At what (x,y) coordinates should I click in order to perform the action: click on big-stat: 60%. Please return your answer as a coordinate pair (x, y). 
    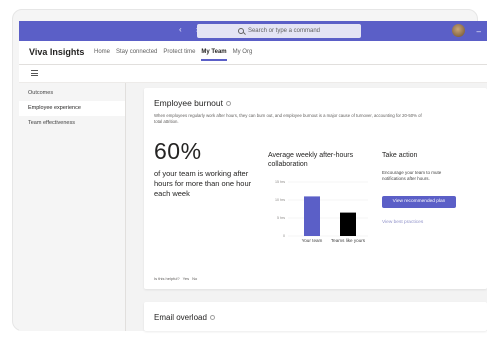
    Looking at the image, I should click on (178, 151).